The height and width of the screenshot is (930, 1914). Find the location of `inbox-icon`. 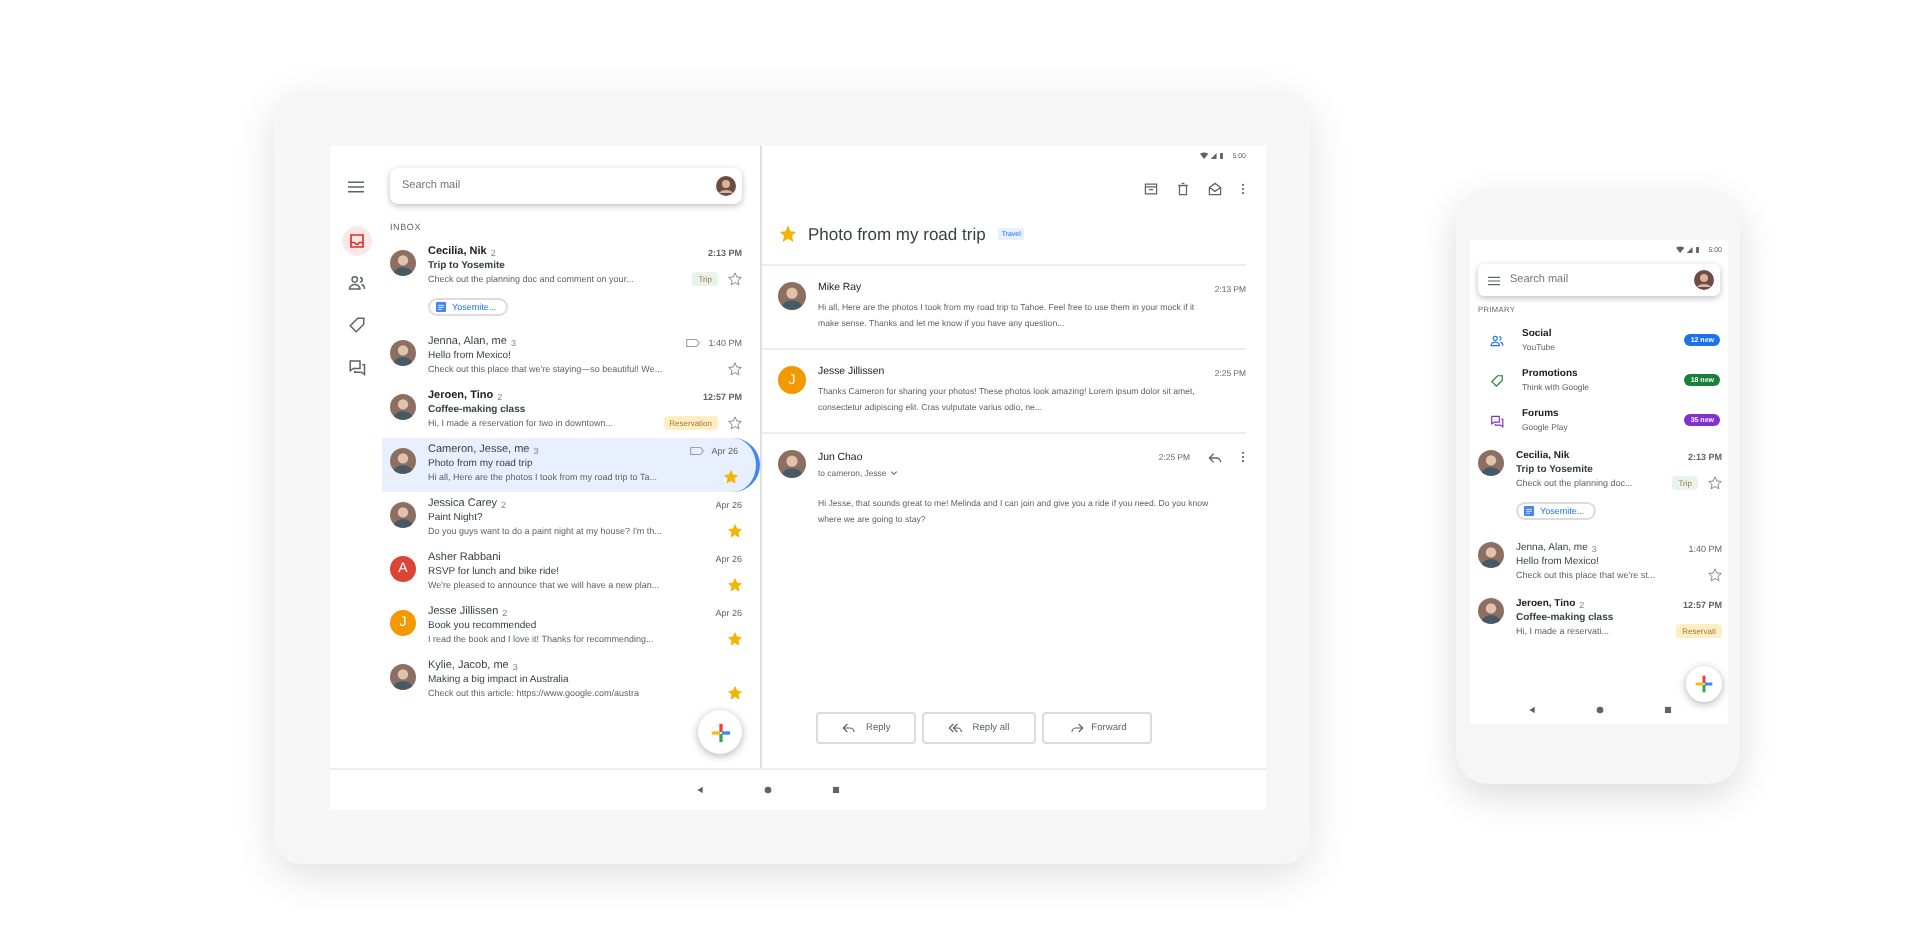

inbox-icon is located at coordinates (356, 241).